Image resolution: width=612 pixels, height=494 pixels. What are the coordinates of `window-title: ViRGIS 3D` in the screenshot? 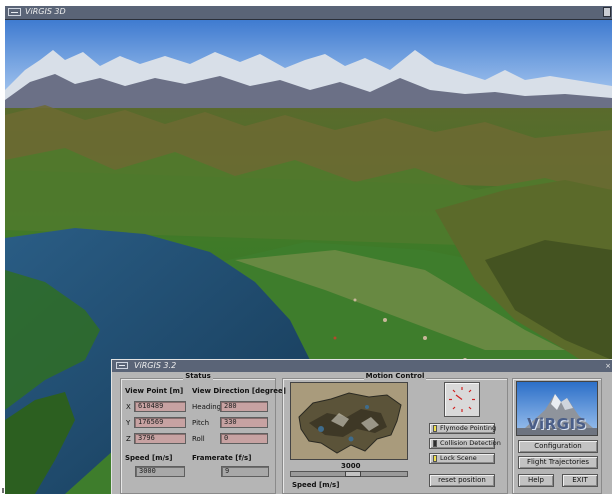 It's located at (45, 11).